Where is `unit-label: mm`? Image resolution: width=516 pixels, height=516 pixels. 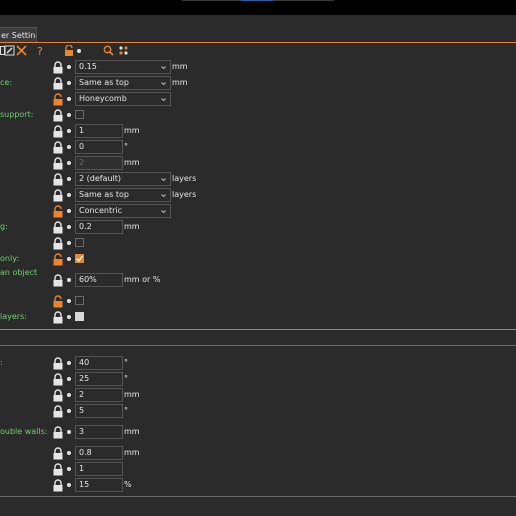 unit-label: mm is located at coordinates (132, 130).